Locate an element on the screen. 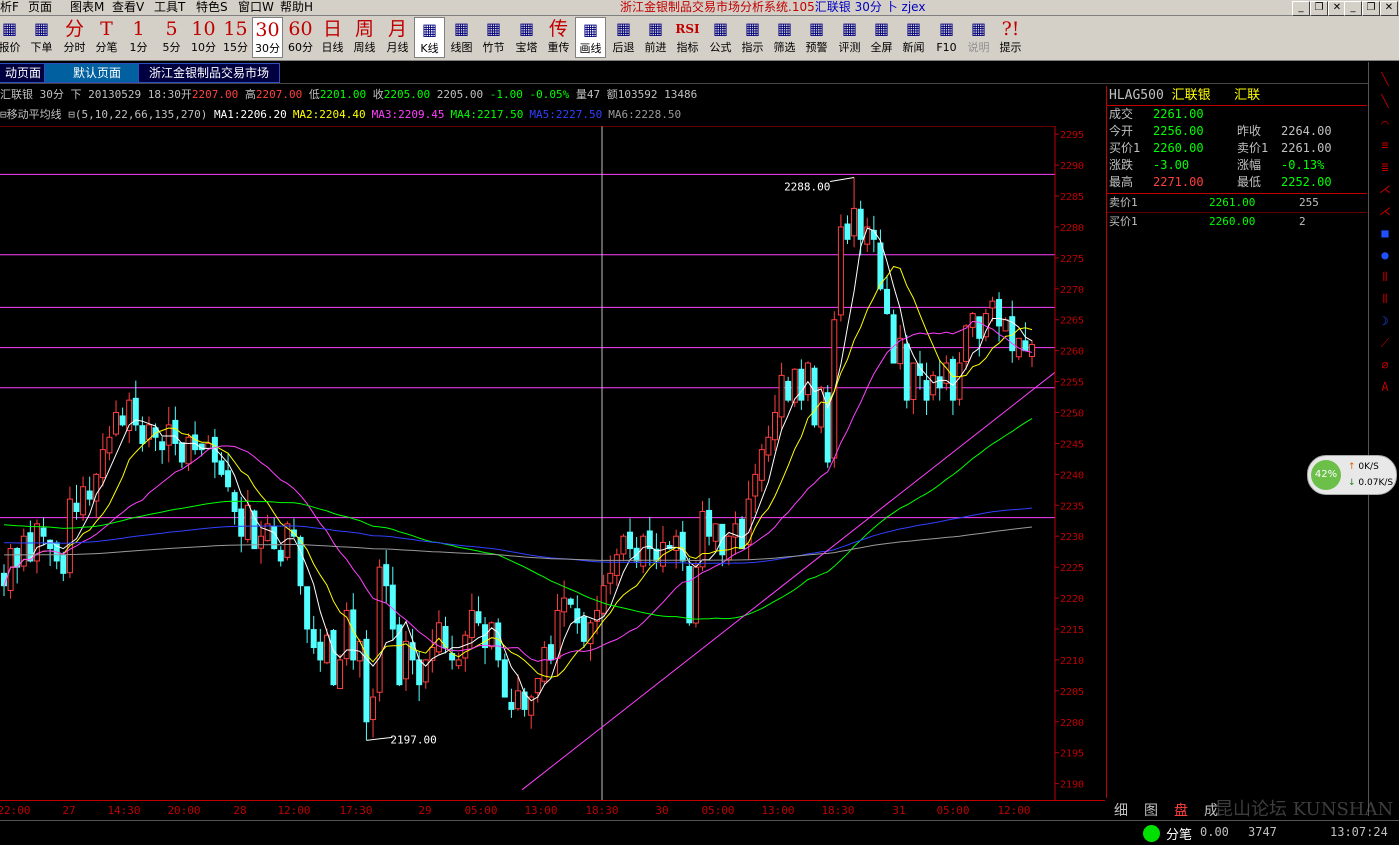 The image size is (1399, 845). toolbar-button-27: ▦ 全屏 is located at coordinates (881, 37).